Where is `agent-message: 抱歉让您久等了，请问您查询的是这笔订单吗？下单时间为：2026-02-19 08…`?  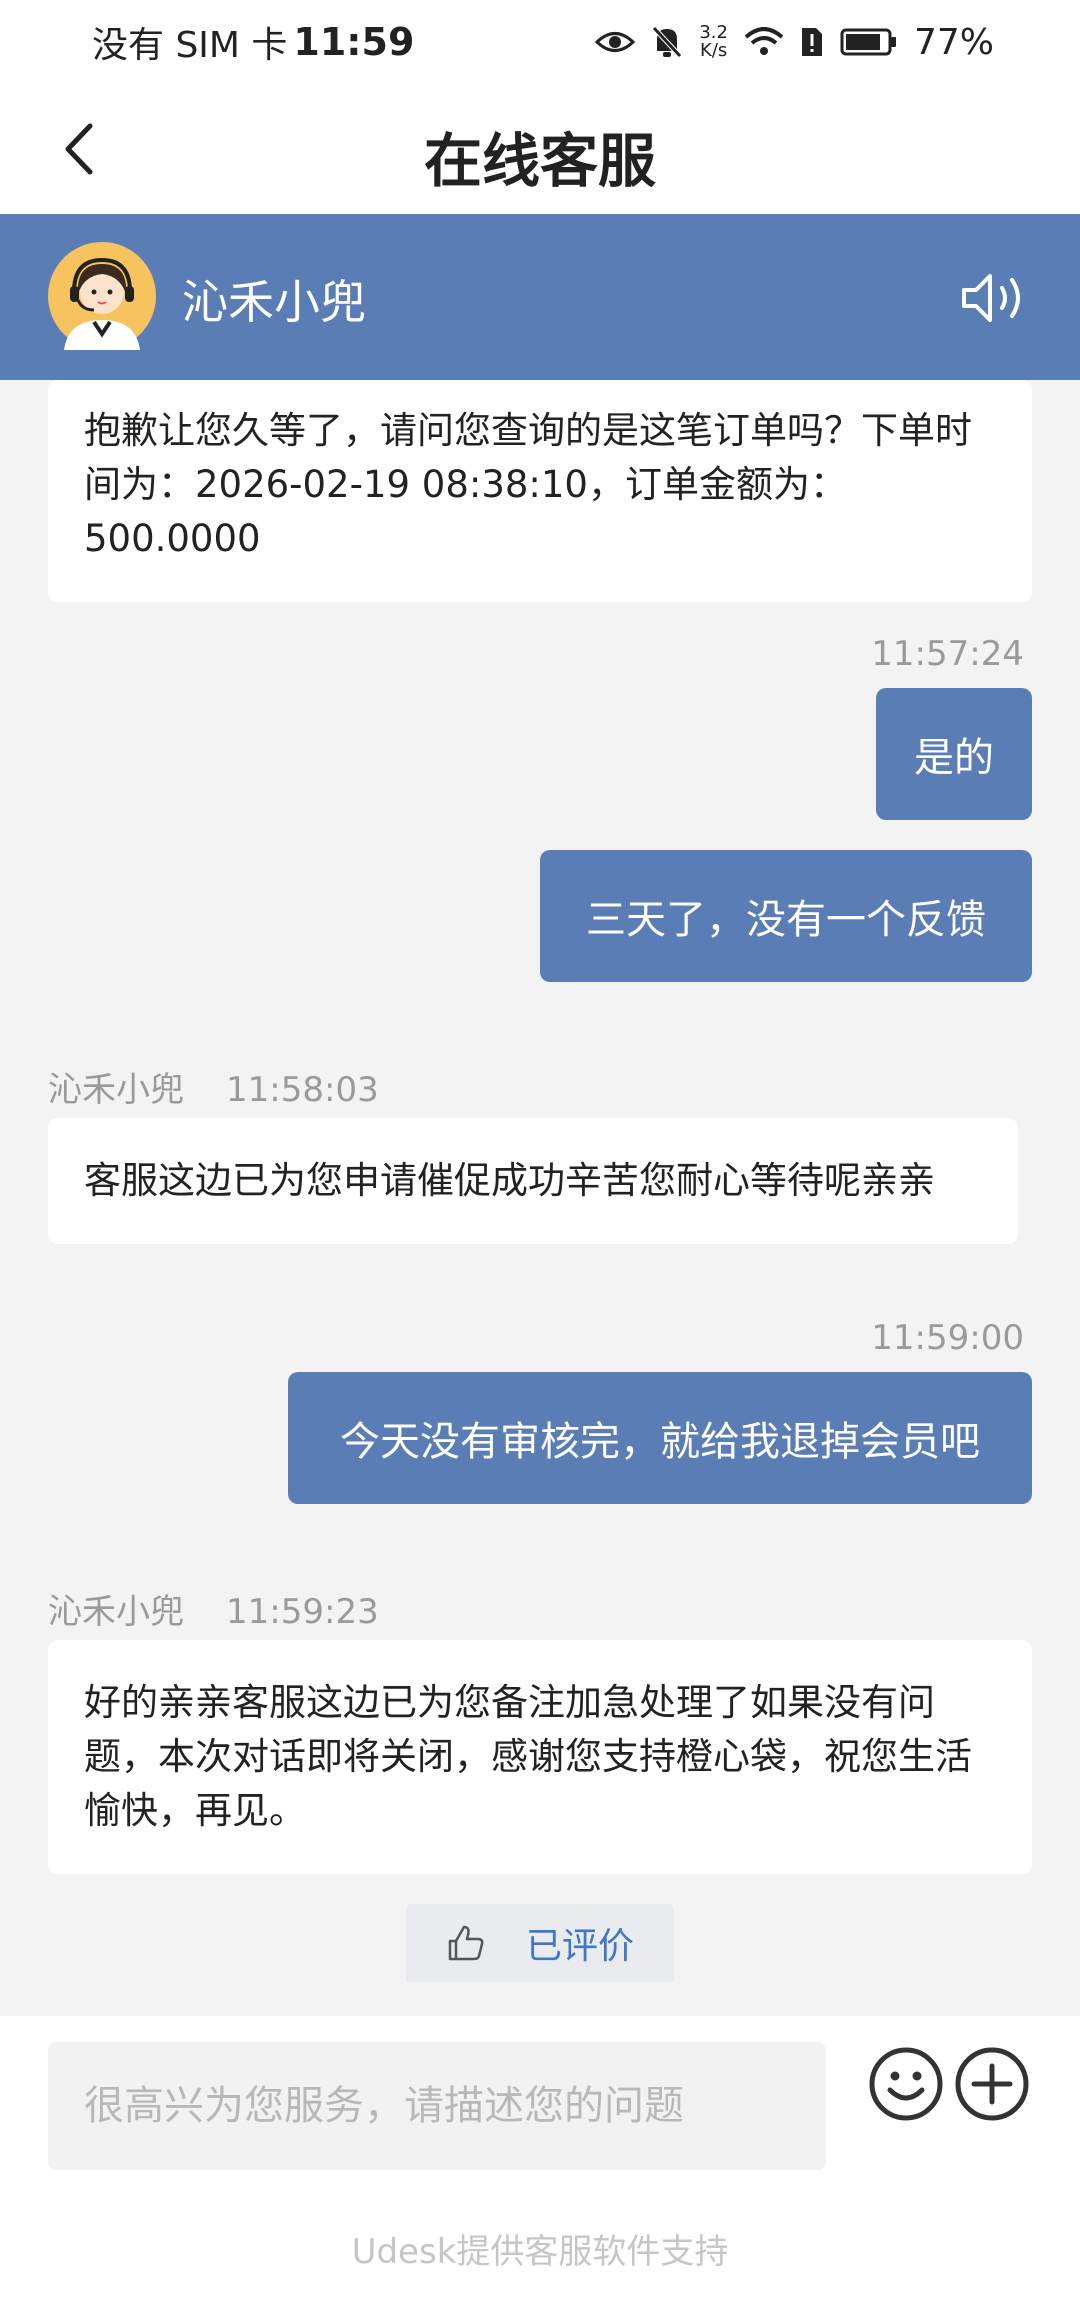
agent-message: 抱歉让您久等了，请问您查询的是这笔订单吗？下单时间为：2026-02-19 08… is located at coordinates (540, 491).